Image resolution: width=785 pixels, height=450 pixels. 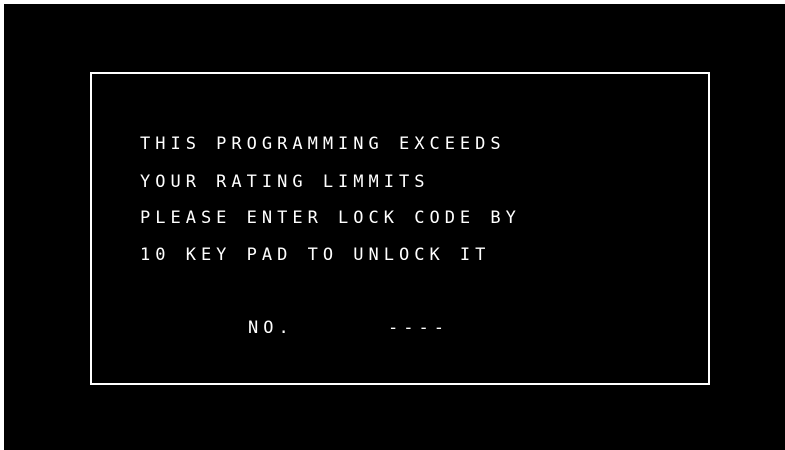 What do you see at coordinates (315, 255) in the screenshot?
I see `message-line-4: 10 KEY PAD TO UNLOCK IT` at bounding box center [315, 255].